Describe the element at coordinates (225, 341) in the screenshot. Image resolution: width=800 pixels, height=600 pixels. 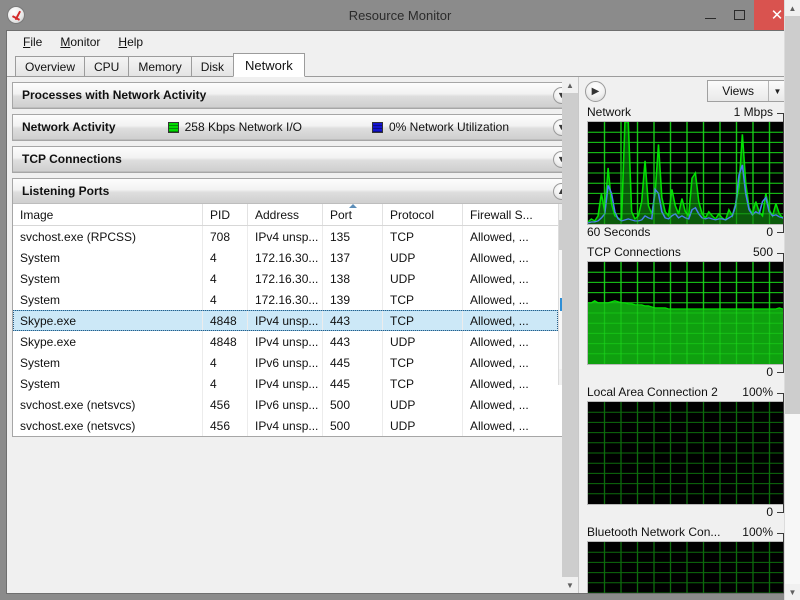
I see `cell-pid: 4848` at that location.